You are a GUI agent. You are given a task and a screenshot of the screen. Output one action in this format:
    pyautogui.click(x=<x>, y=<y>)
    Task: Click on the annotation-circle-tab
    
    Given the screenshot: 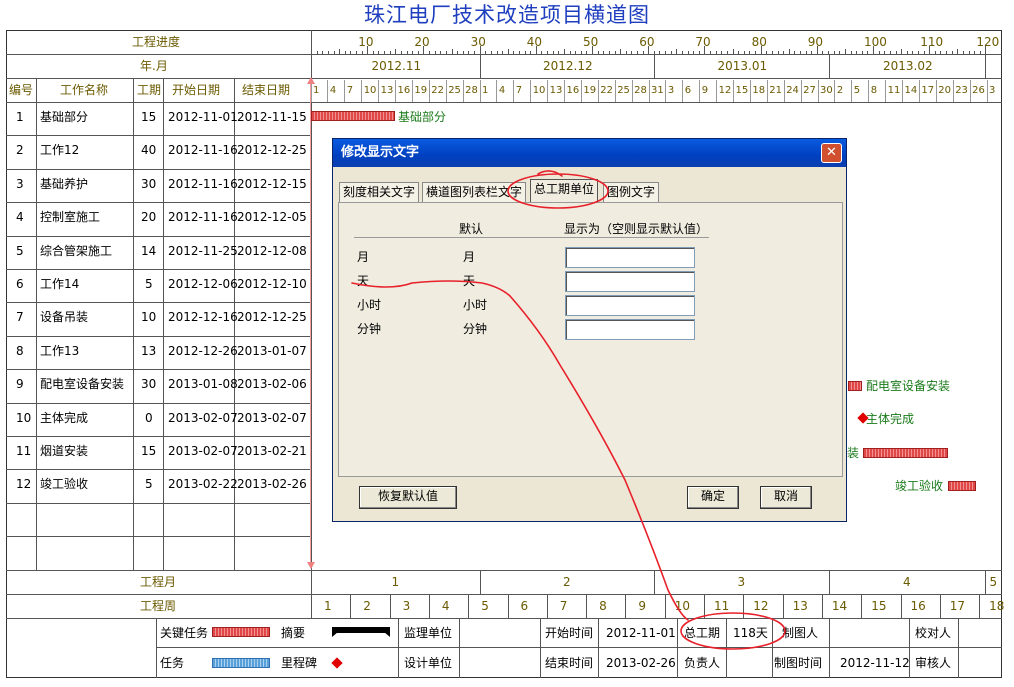 What is the action you would take?
    pyautogui.click(x=558, y=191)
    